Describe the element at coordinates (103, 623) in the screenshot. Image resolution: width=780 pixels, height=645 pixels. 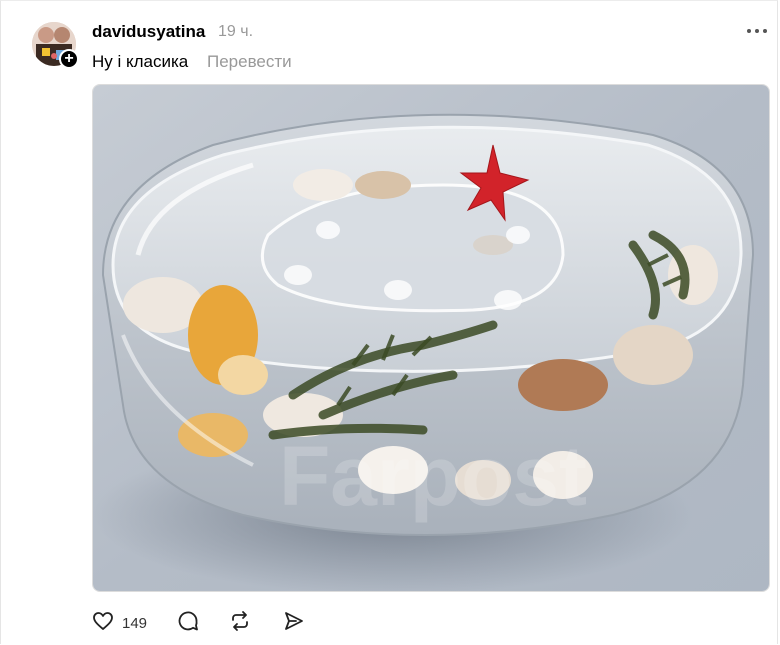
I see `heart-icon` at that location.